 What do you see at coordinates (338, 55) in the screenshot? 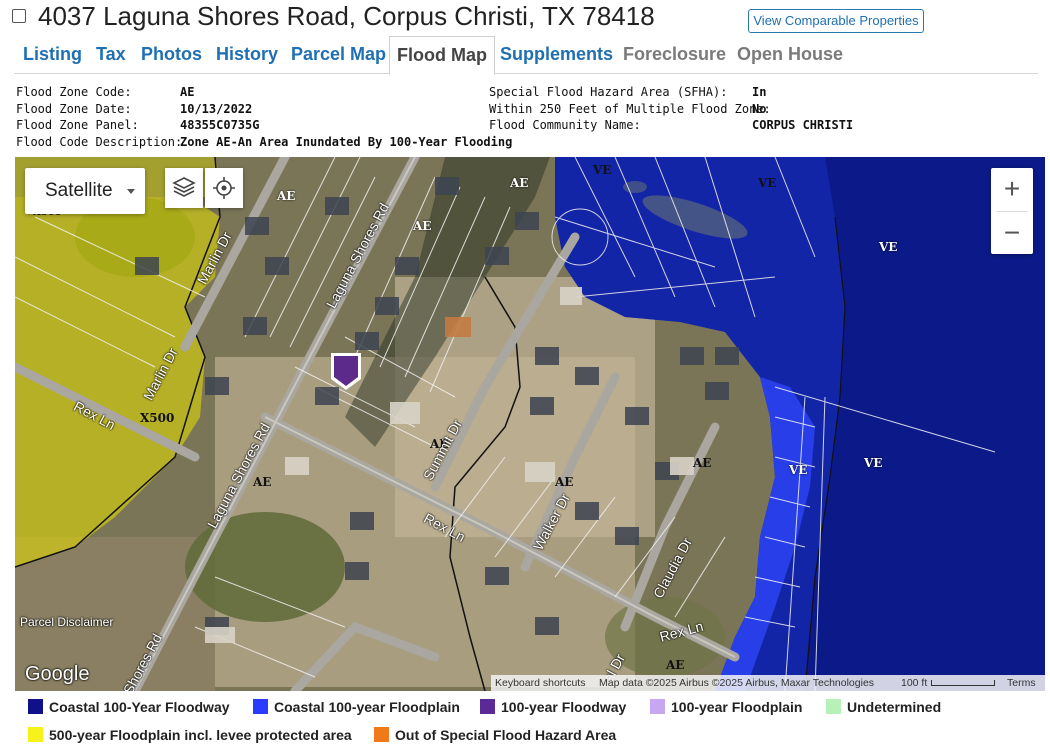
I see `tab-parcel-map: Parcel Map` at bounding box center [338, 55].